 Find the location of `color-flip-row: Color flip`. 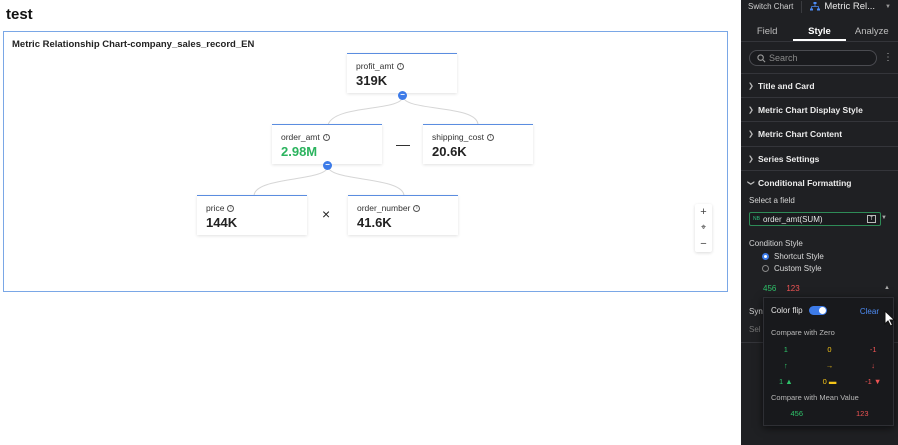

color-flip-row: Color flip is located at coordinates (799, 310).